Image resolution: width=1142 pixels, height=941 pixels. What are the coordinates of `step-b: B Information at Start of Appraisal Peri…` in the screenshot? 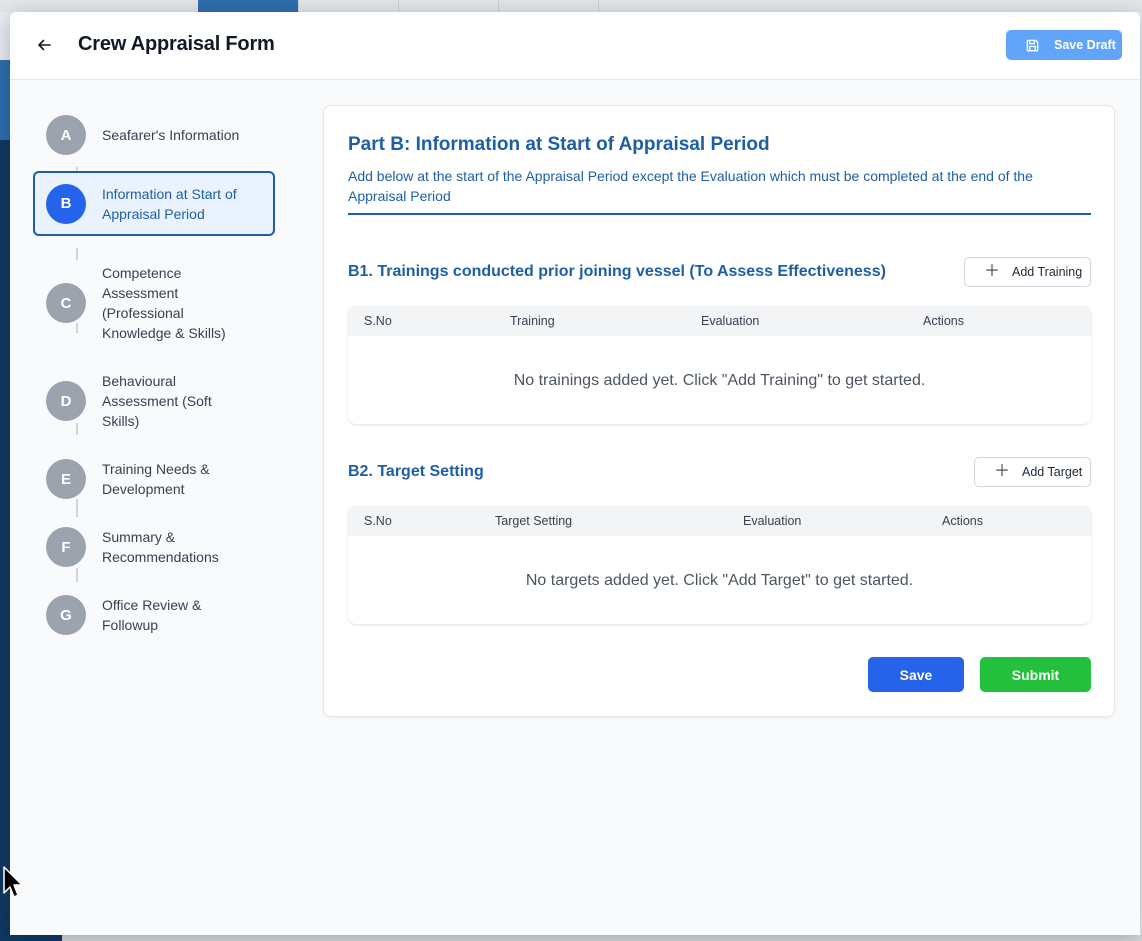 It's located at (154, 203).